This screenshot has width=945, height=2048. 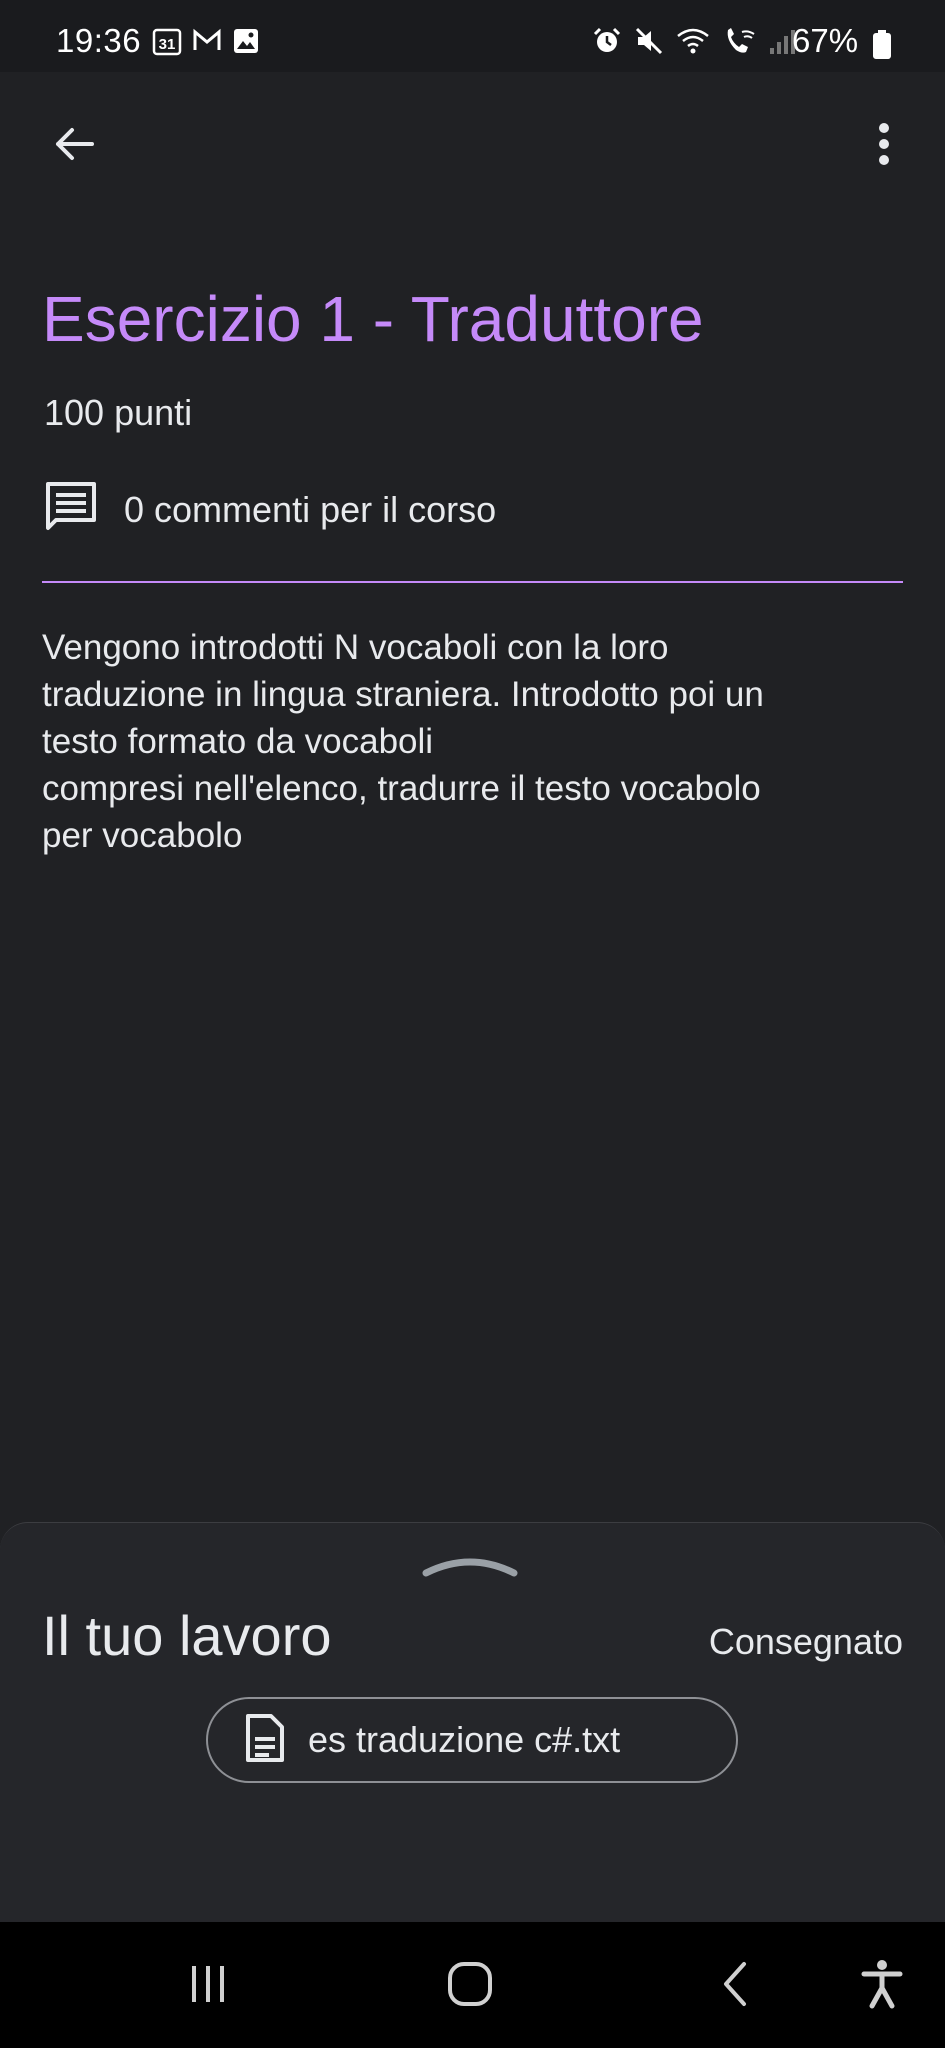 I want to click on document-icon, so click(x=265, y=1740).